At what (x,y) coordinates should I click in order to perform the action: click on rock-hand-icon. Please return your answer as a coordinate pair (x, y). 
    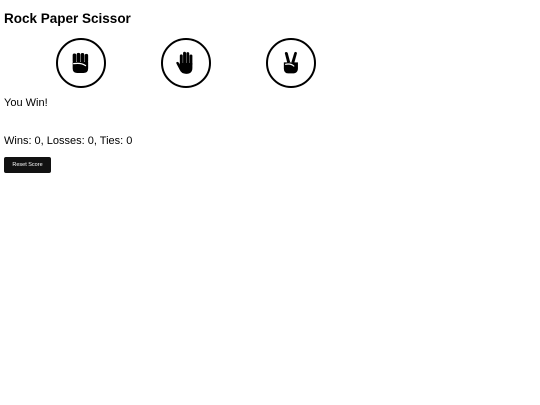
    Looking at the image, I should click on (80, 62).